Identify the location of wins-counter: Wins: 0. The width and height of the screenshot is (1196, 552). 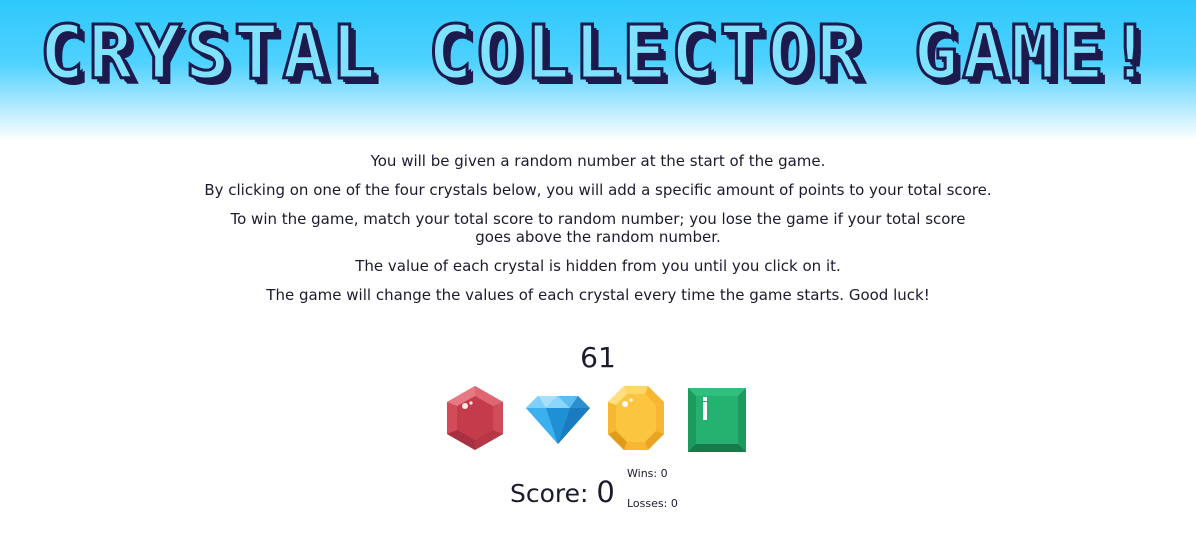
(647, 473).